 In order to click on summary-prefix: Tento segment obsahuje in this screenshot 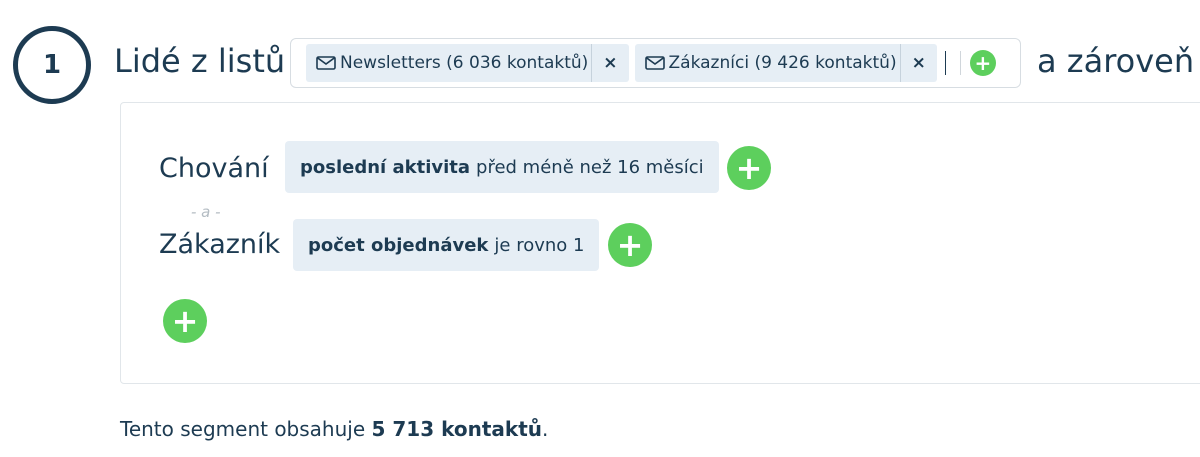, I will do `click(246, 429)`.